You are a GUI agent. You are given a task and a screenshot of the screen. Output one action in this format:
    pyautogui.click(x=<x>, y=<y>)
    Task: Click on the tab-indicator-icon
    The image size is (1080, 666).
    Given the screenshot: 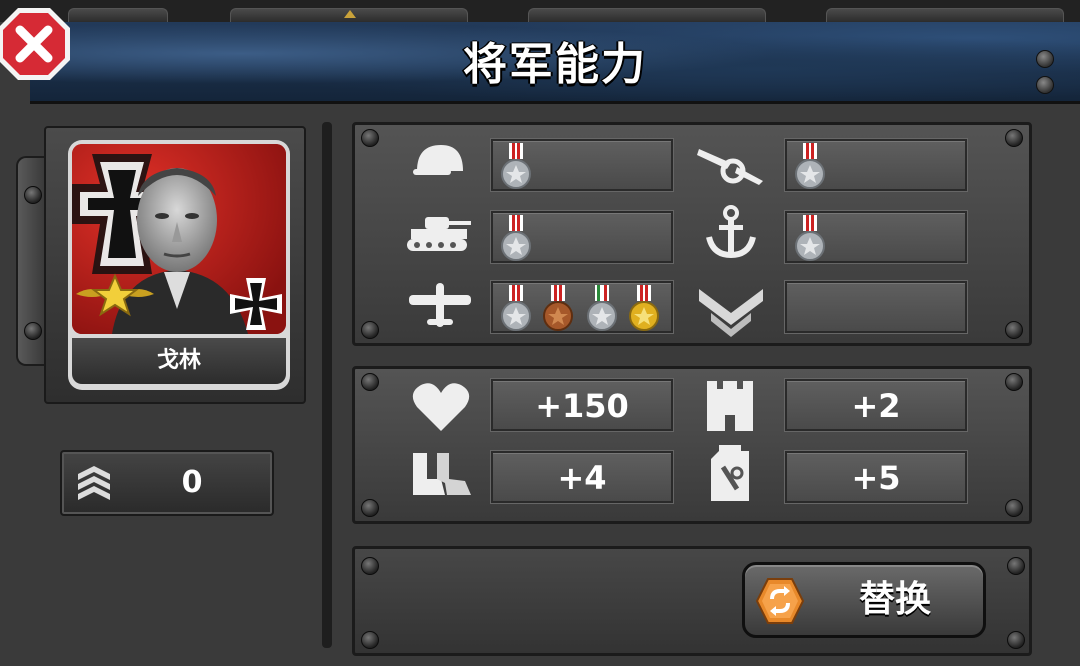 What is the action you would take?
    pyautogui.click(x=350, y=14)
    